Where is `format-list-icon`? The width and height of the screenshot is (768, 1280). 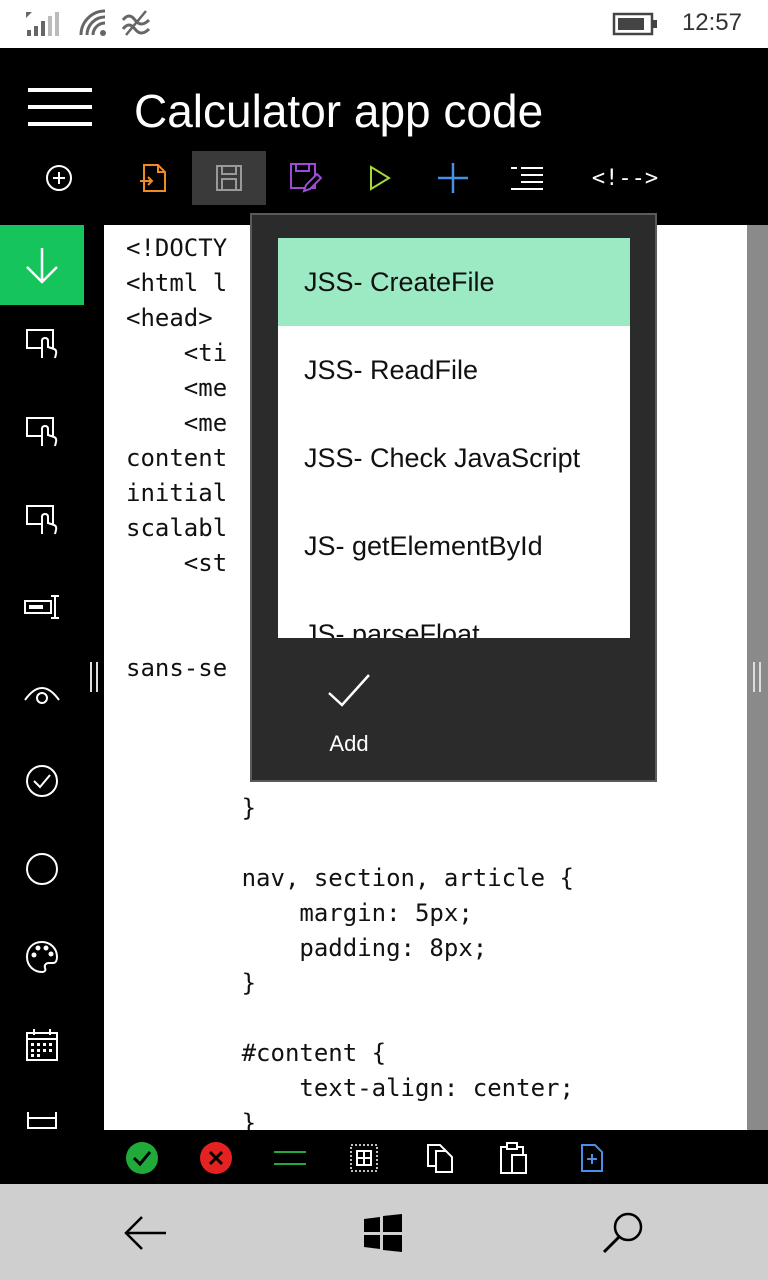 format-list-icon is located at coordinates (527, 178).